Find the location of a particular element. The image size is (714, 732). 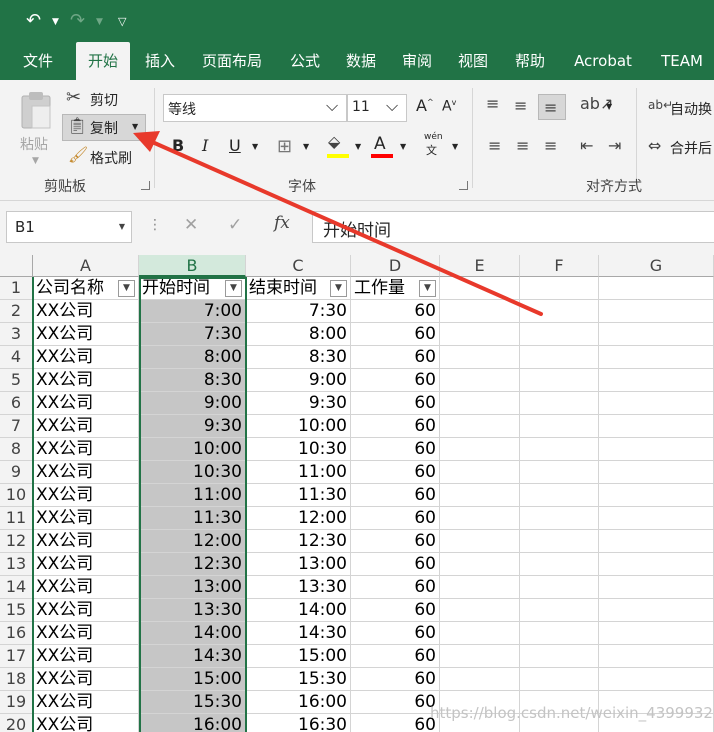

underline-dropdown-icon: ▼ is located at coordinates (255, 146).